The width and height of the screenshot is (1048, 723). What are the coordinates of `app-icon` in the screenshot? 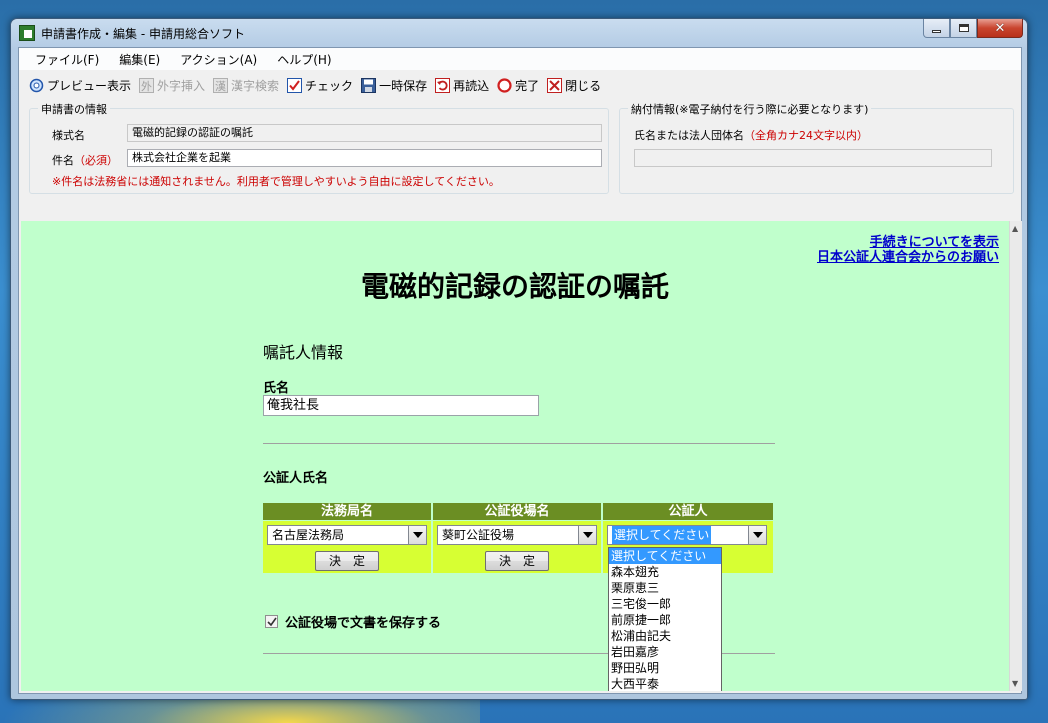 It's located at (27, 33).